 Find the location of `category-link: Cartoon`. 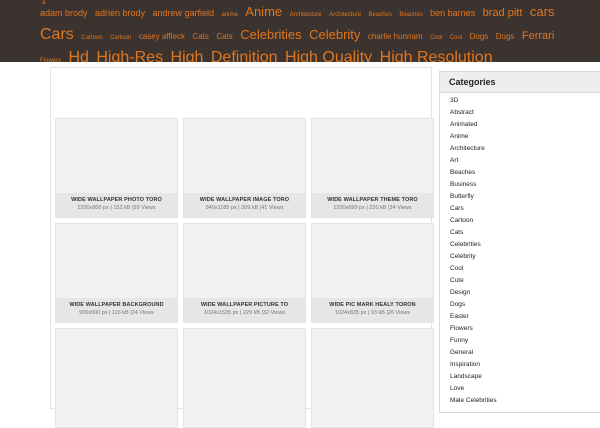

category-link: Cartoon is located at coordinates (525, 221).